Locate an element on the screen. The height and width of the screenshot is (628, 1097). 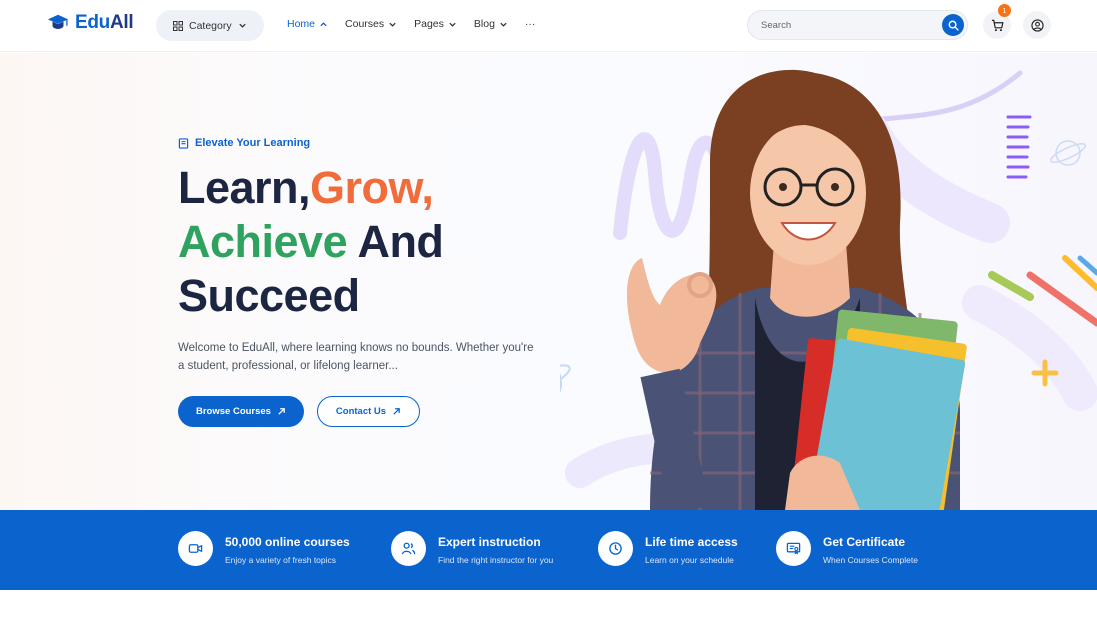
nav-item-blog: Blog is located at coordinates (491, 24).